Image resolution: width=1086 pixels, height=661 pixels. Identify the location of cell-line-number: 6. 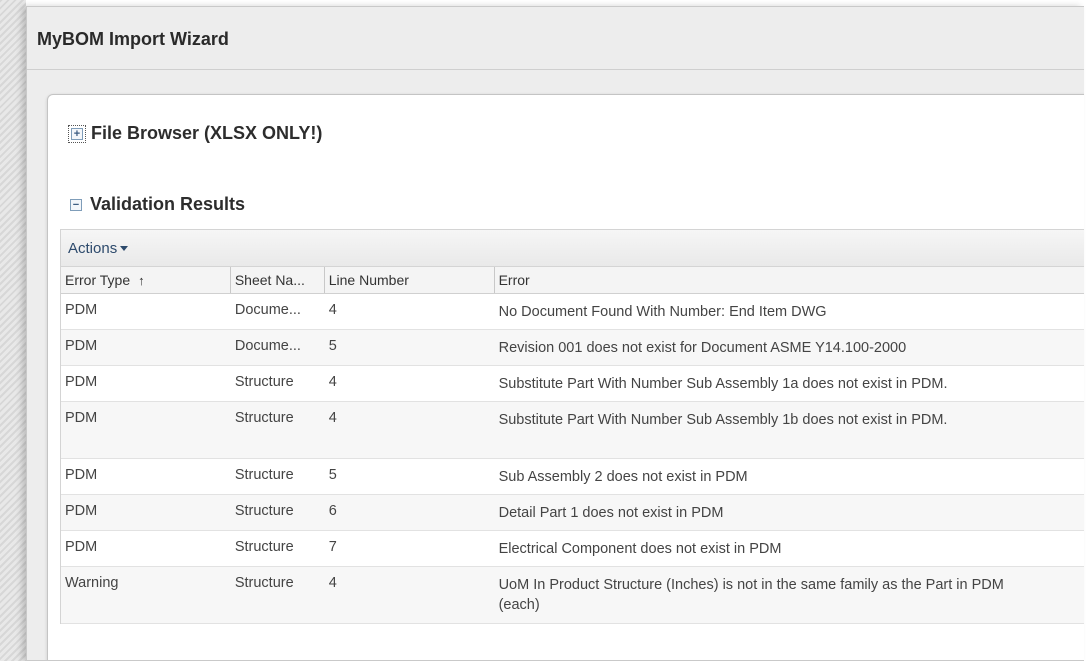
(332, 511).